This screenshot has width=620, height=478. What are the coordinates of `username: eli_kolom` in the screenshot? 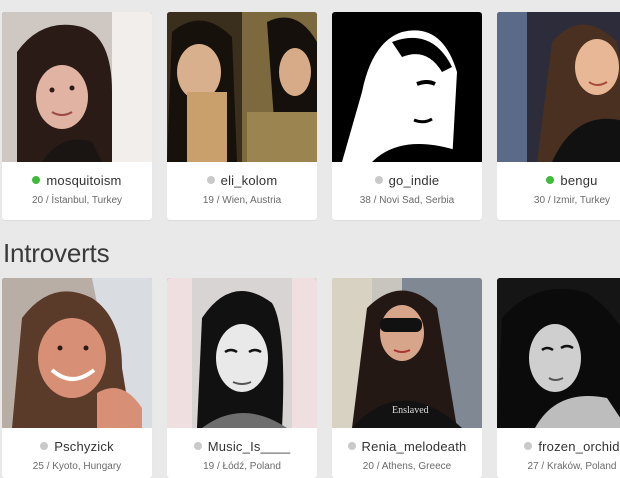 It's located at (249, 180).